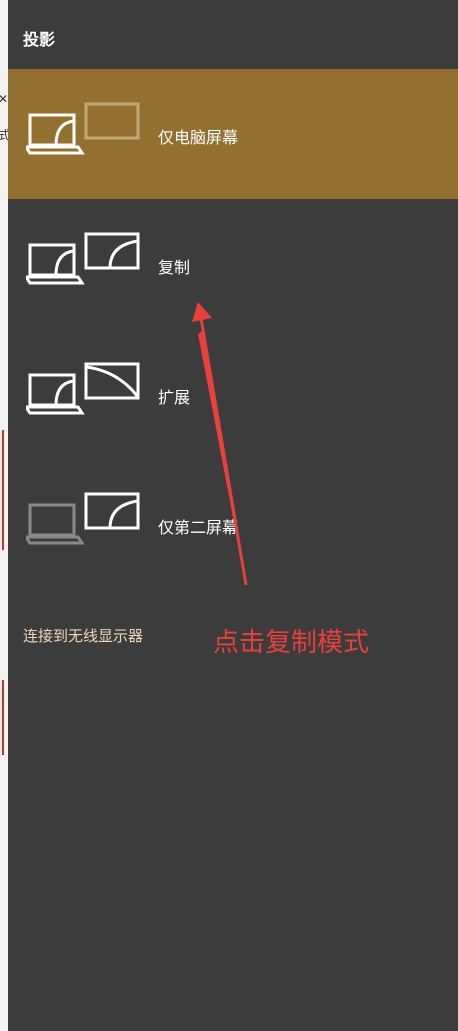  What do you see at coordinates (174, 267) in the screenshot?
I see `option-label: 复制` at bounding box center [174, 267].